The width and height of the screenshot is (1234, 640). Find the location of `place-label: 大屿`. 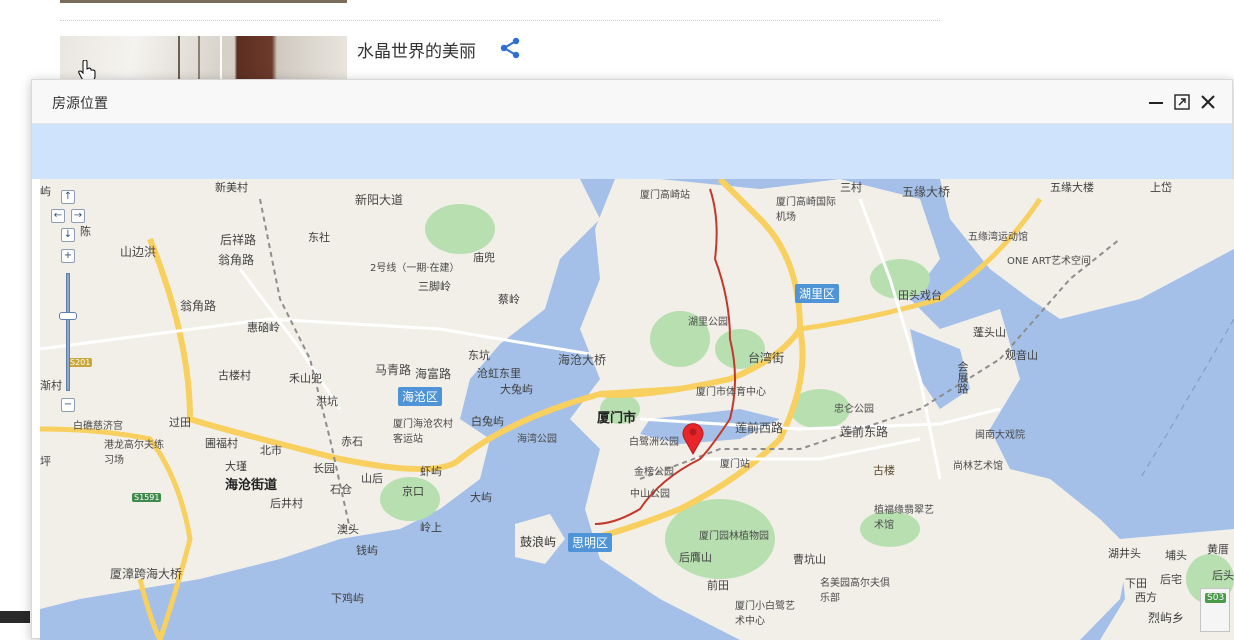

place-label: 大屿 is located at coordinates (481, 497).